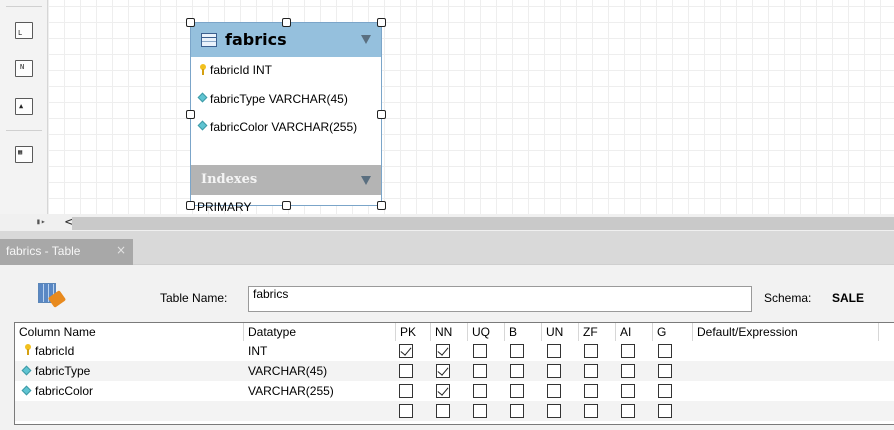 Image resolution: width=894 pixels, height=430 pixels. Describe the element at coordinates (241, 70) in the screenshot. I see `entity-column-label: fabricId INT` at that location.